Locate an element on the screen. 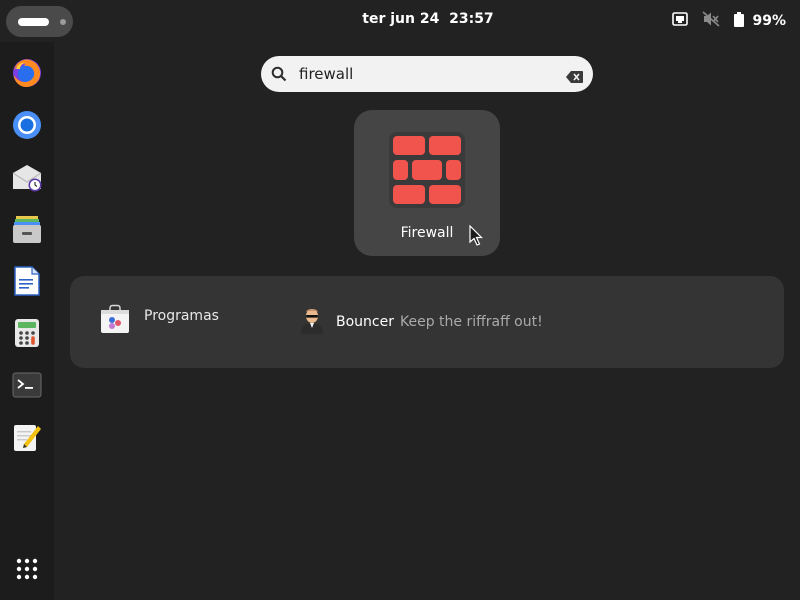 This screenshot has height=600, width=800. dock-item-terminal is located at coordinates (27, 385).